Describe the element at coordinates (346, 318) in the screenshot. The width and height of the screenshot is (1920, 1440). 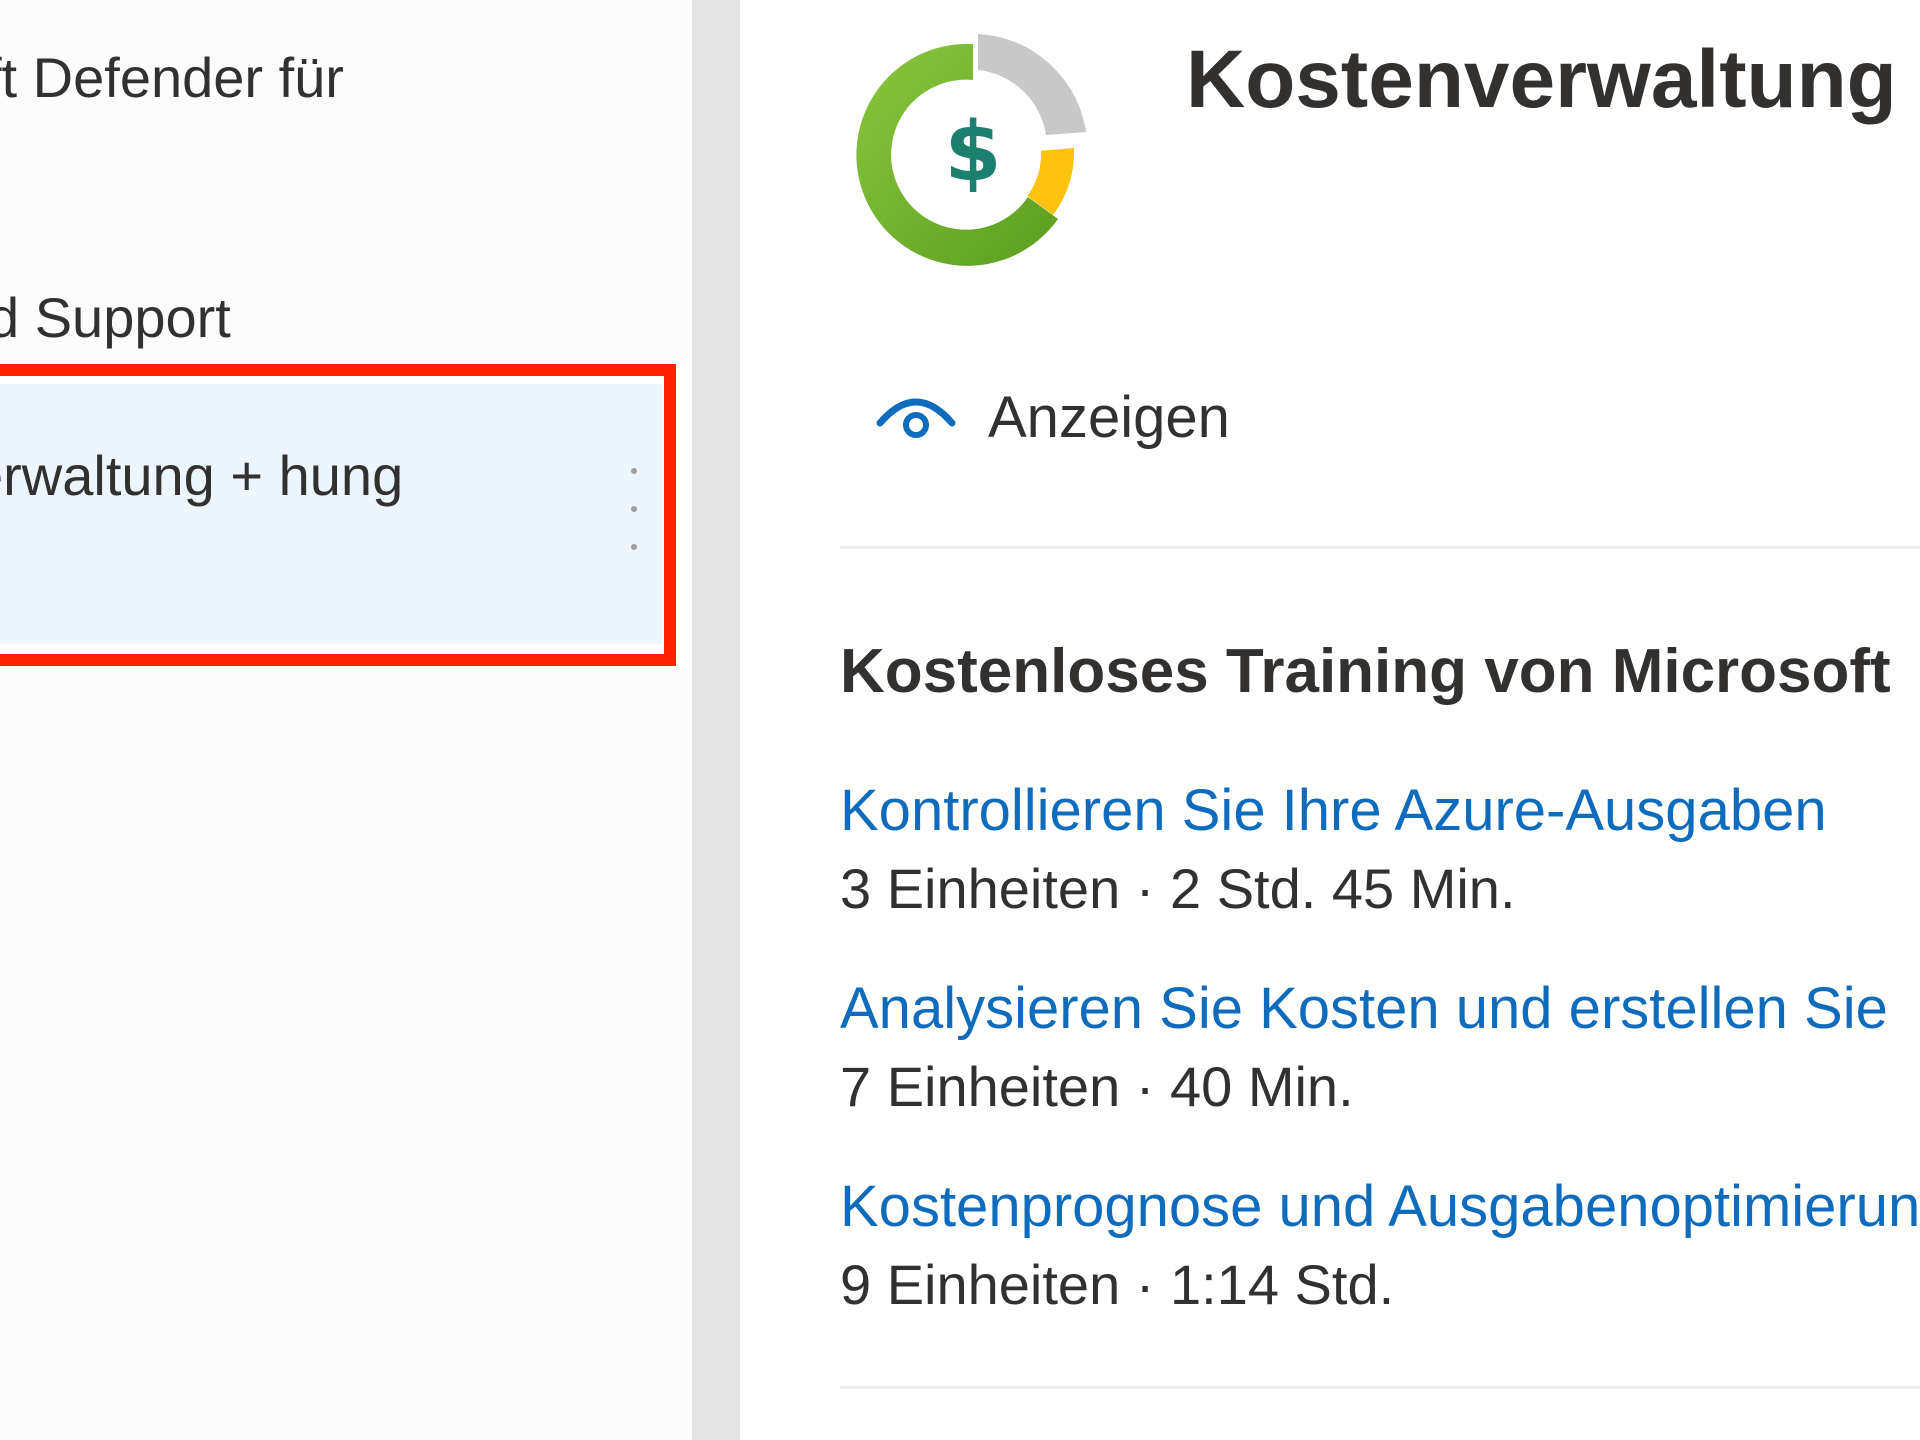
I see `nav-item-support: d Support` at that location.